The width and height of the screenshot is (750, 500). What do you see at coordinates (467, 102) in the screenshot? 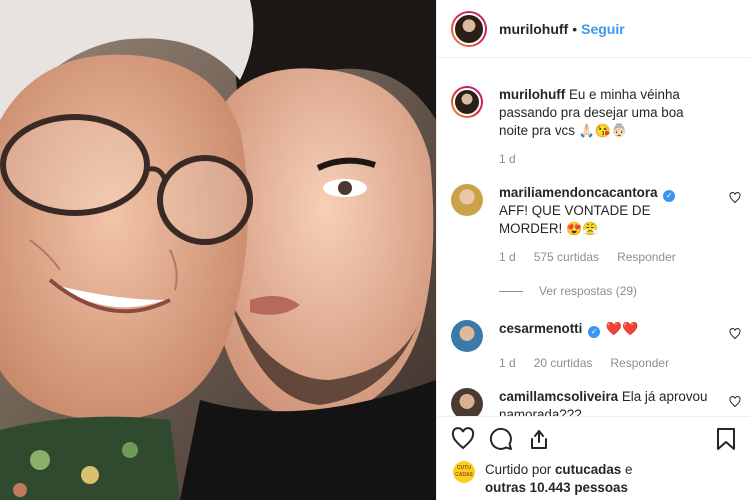
I see `caption-avatar` at bounding box center [467, 102].